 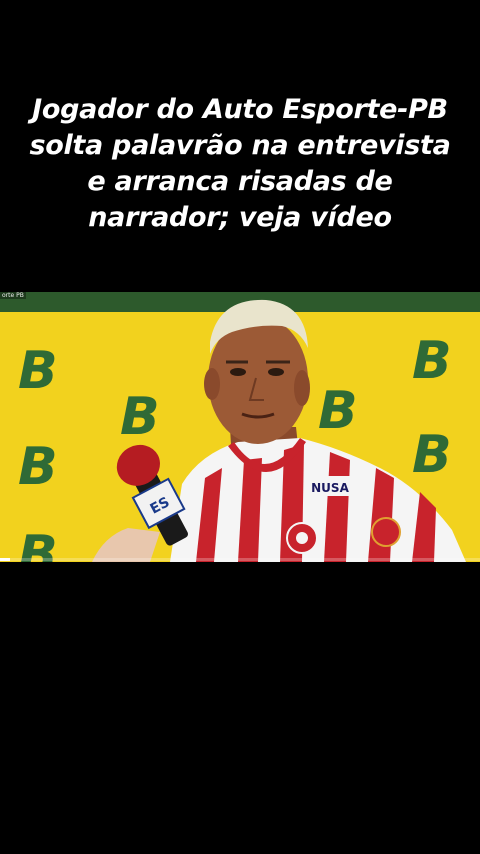 What do you see at coordinates (330, 488) in the screenshot?
I see `jersey-sponsor-text: NUSA` at bounding box center [330, 488].